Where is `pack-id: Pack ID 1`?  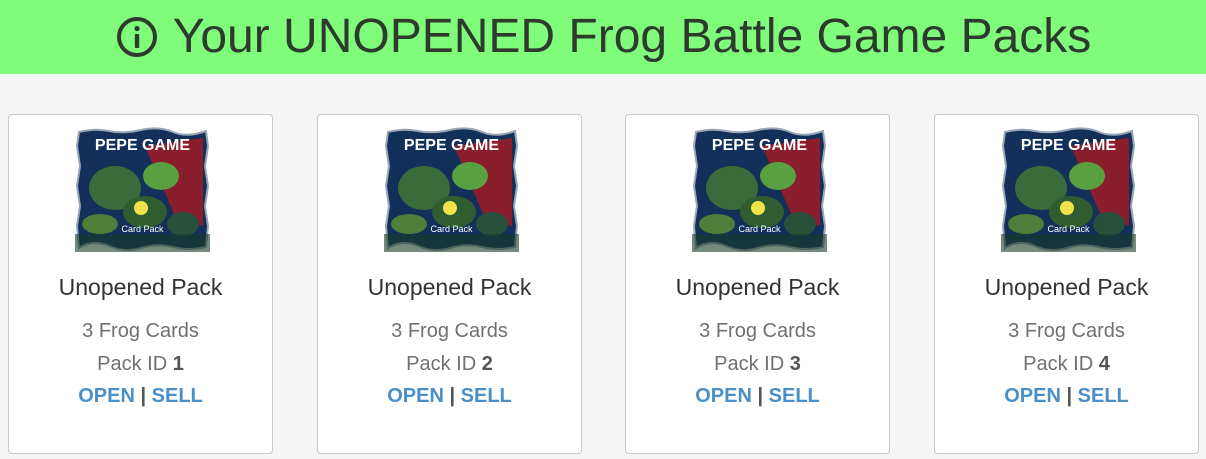
pack-id: Pack ID 1 is located at coordinates (140, 364).